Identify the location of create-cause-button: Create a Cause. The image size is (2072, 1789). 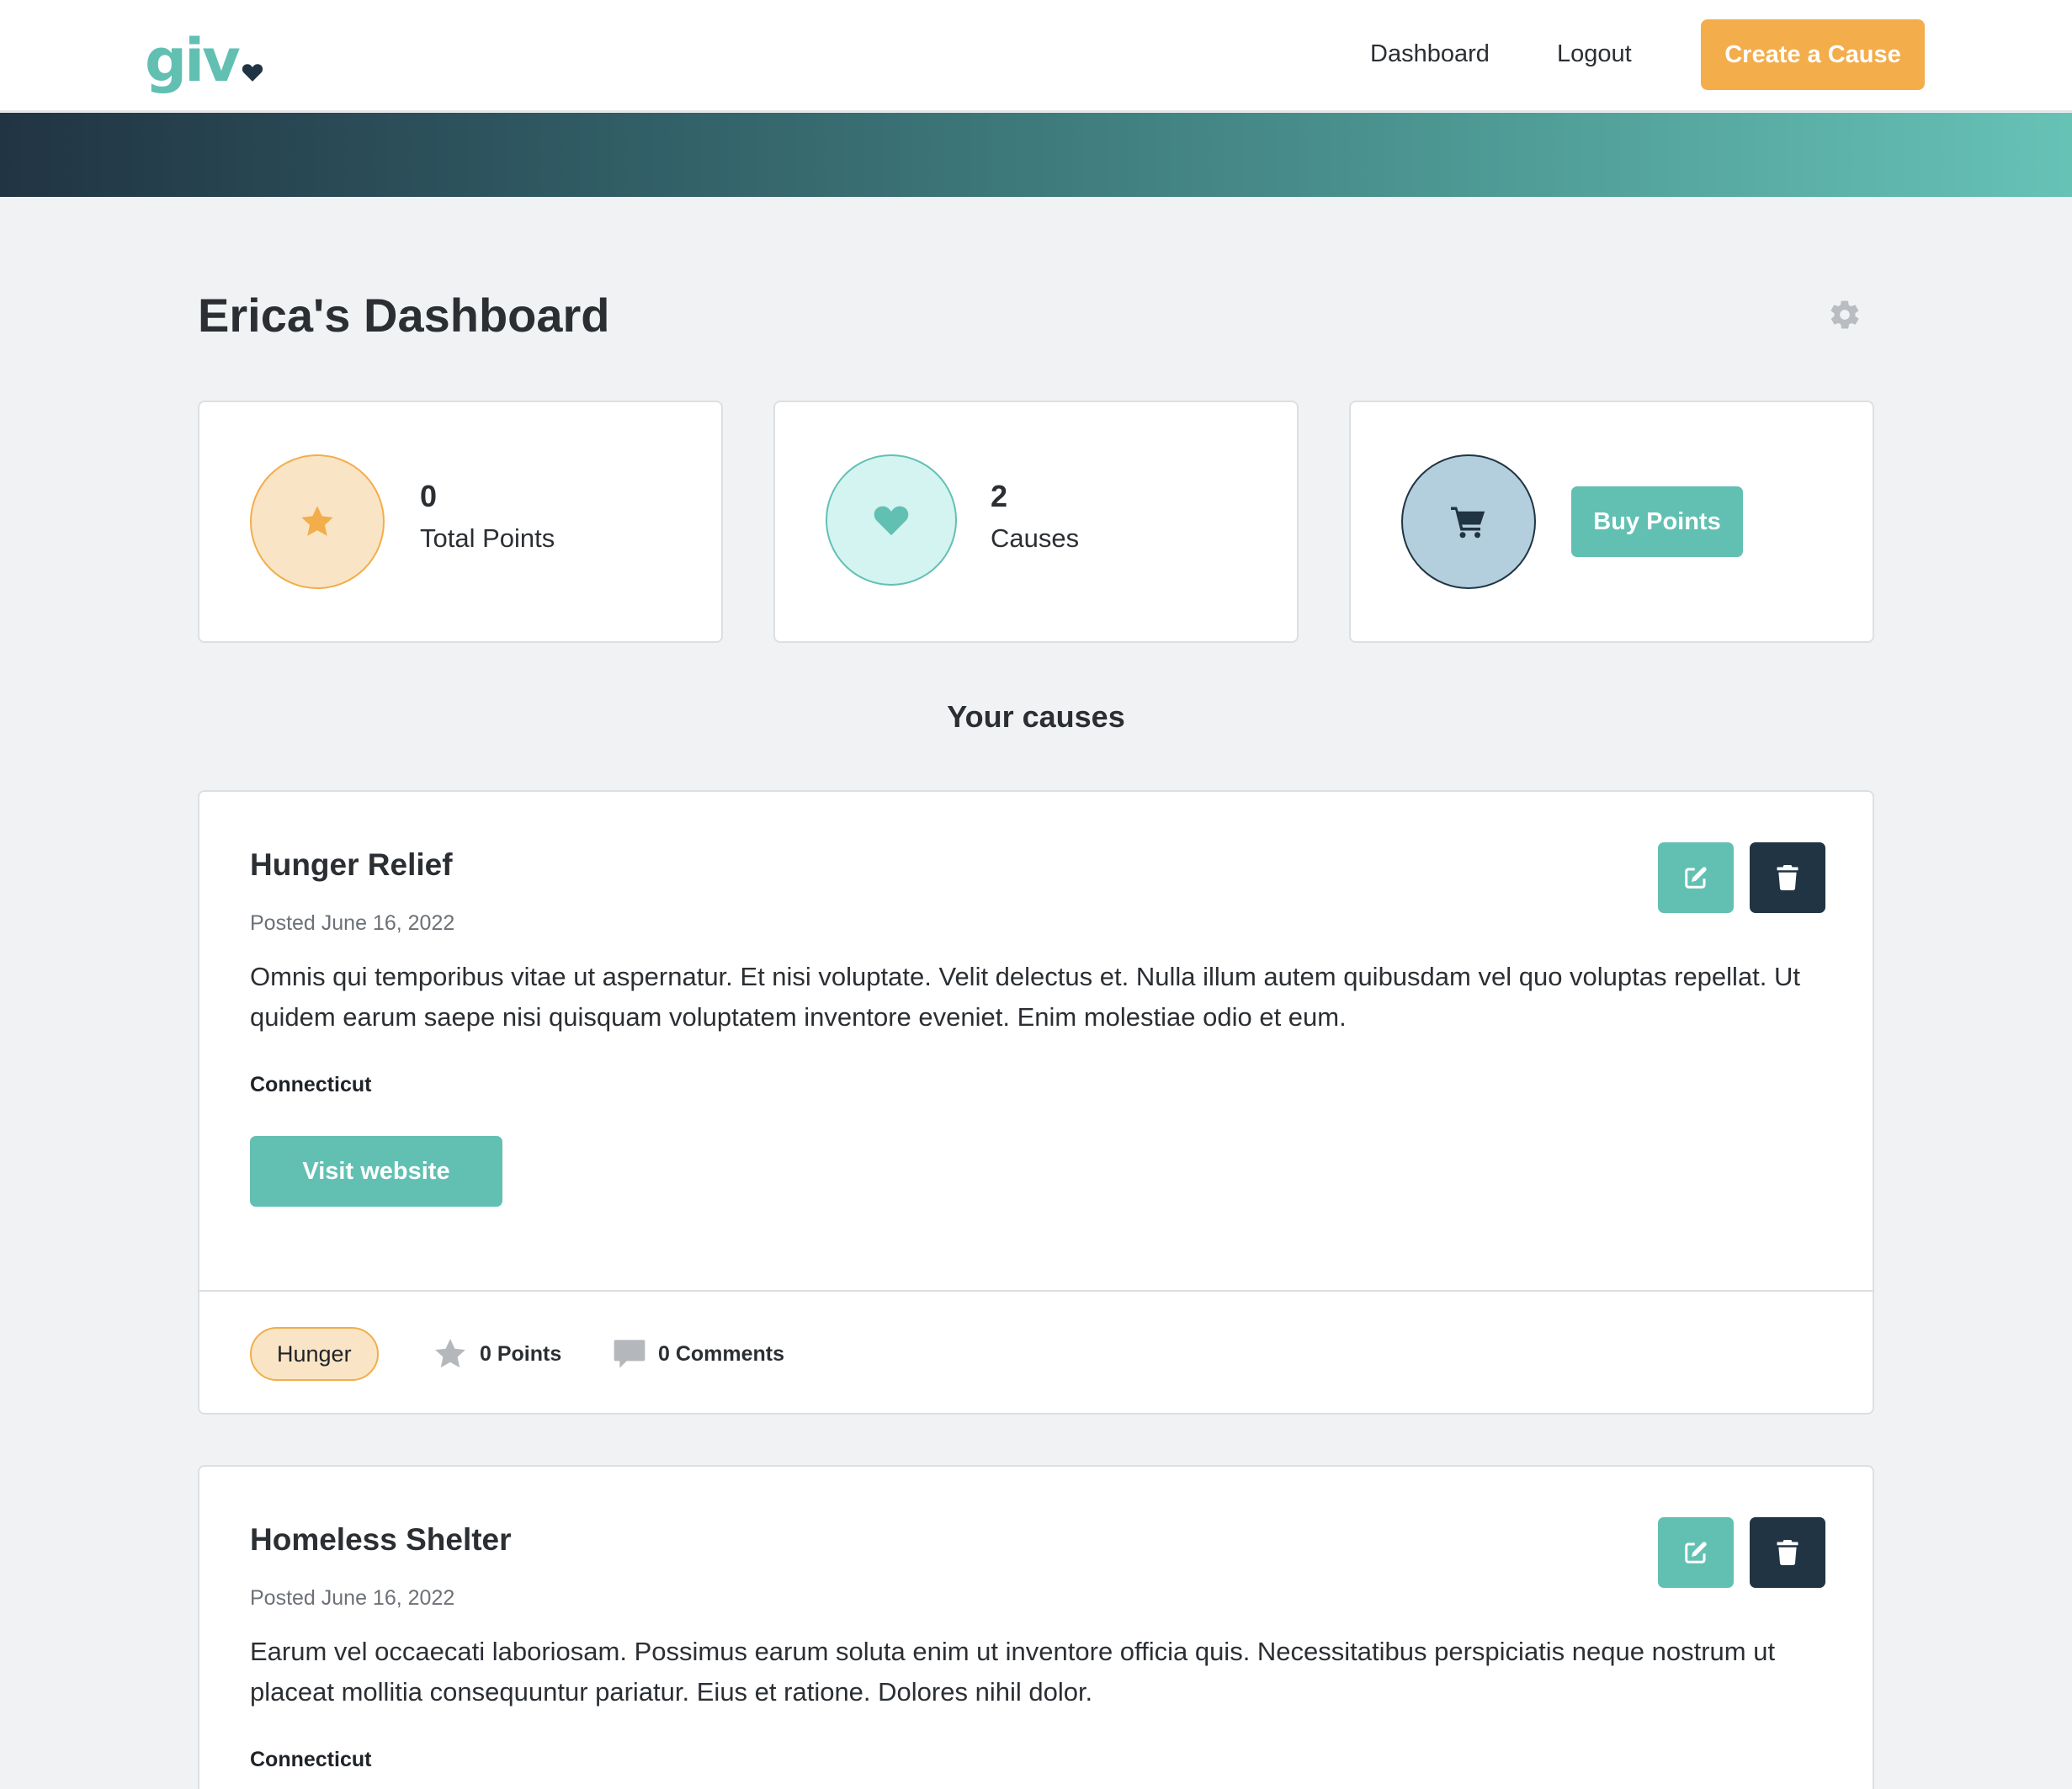
(1813, 54).